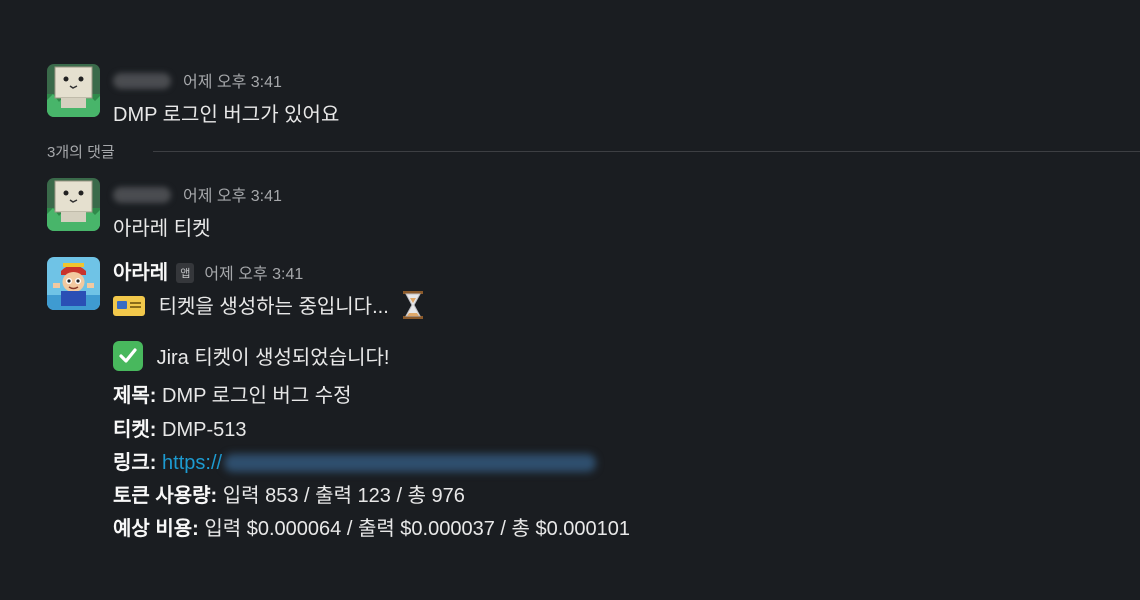 The image size is (1140, 600). What do you see at coordinates (226, 115) in the screenshot?
I see `message-text: DMP 로그인 버그가 있어요` at bounding box center [226, 115].